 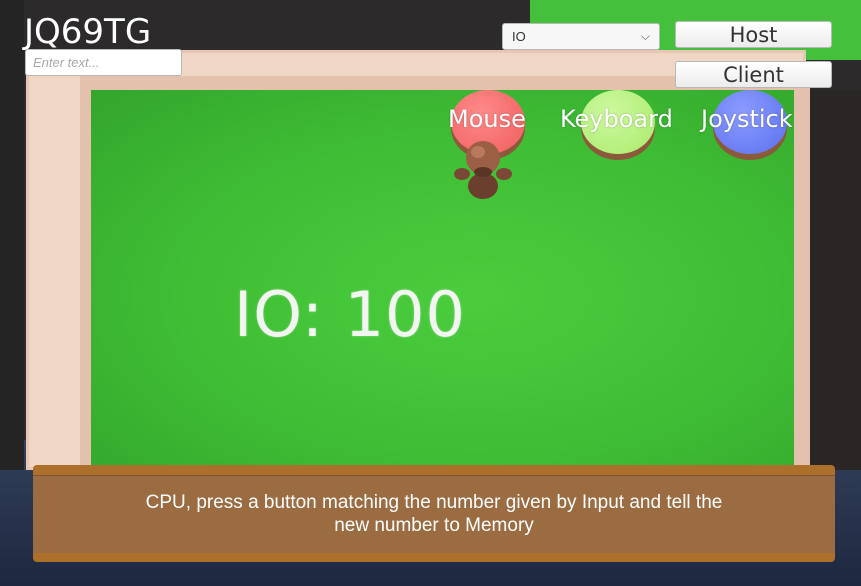 What do you see at coordinates (487, 119) in the screenshot?
I see `mouse-pad-label: Mouse` at bounding box center [487, 119].